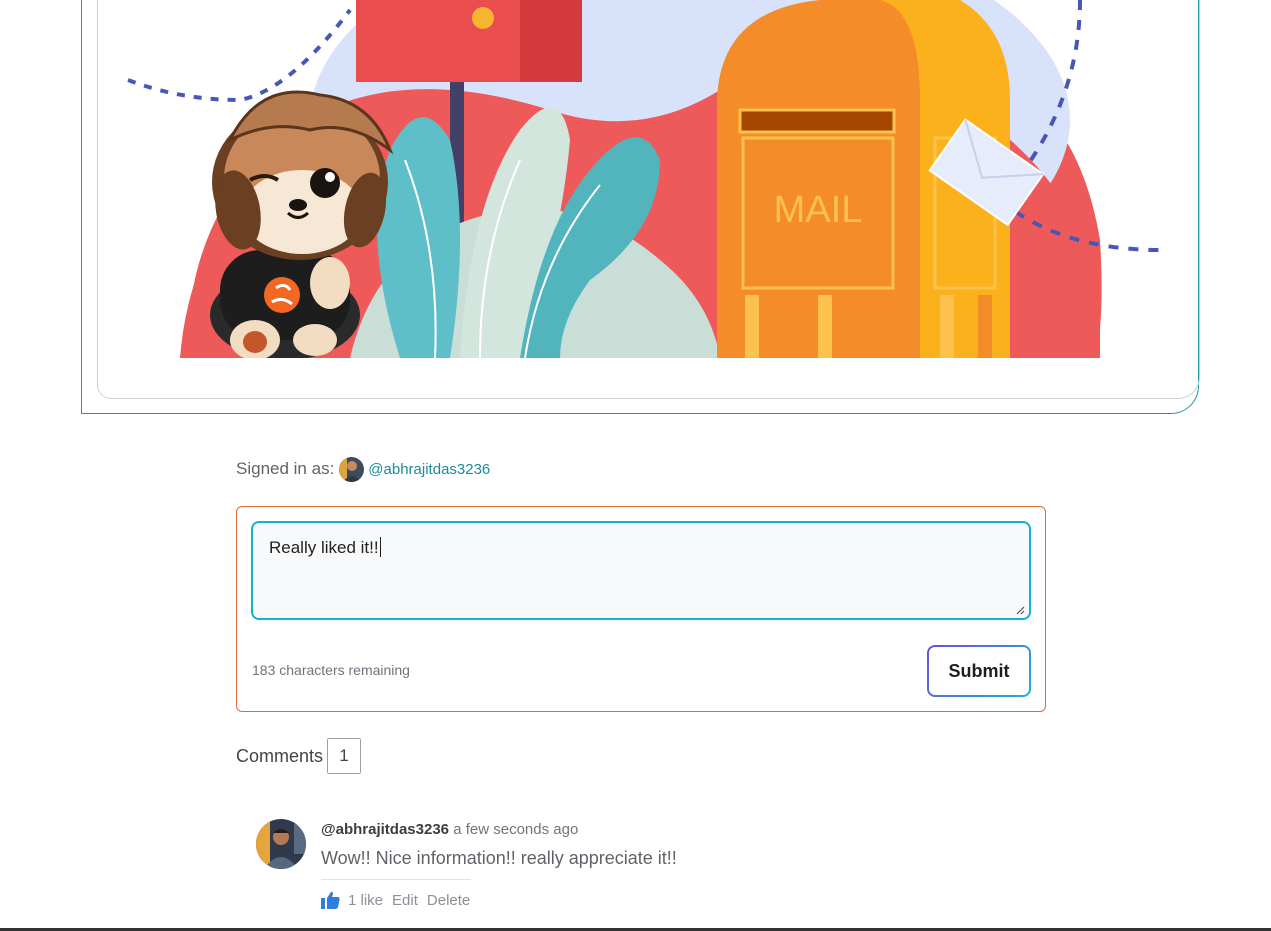 This screenshot has width=1271, height=931. What do you see at coordinates (344, 756) in the screenshot?
I see `comments-count-badge: 1` at bounding box center [344, 756].